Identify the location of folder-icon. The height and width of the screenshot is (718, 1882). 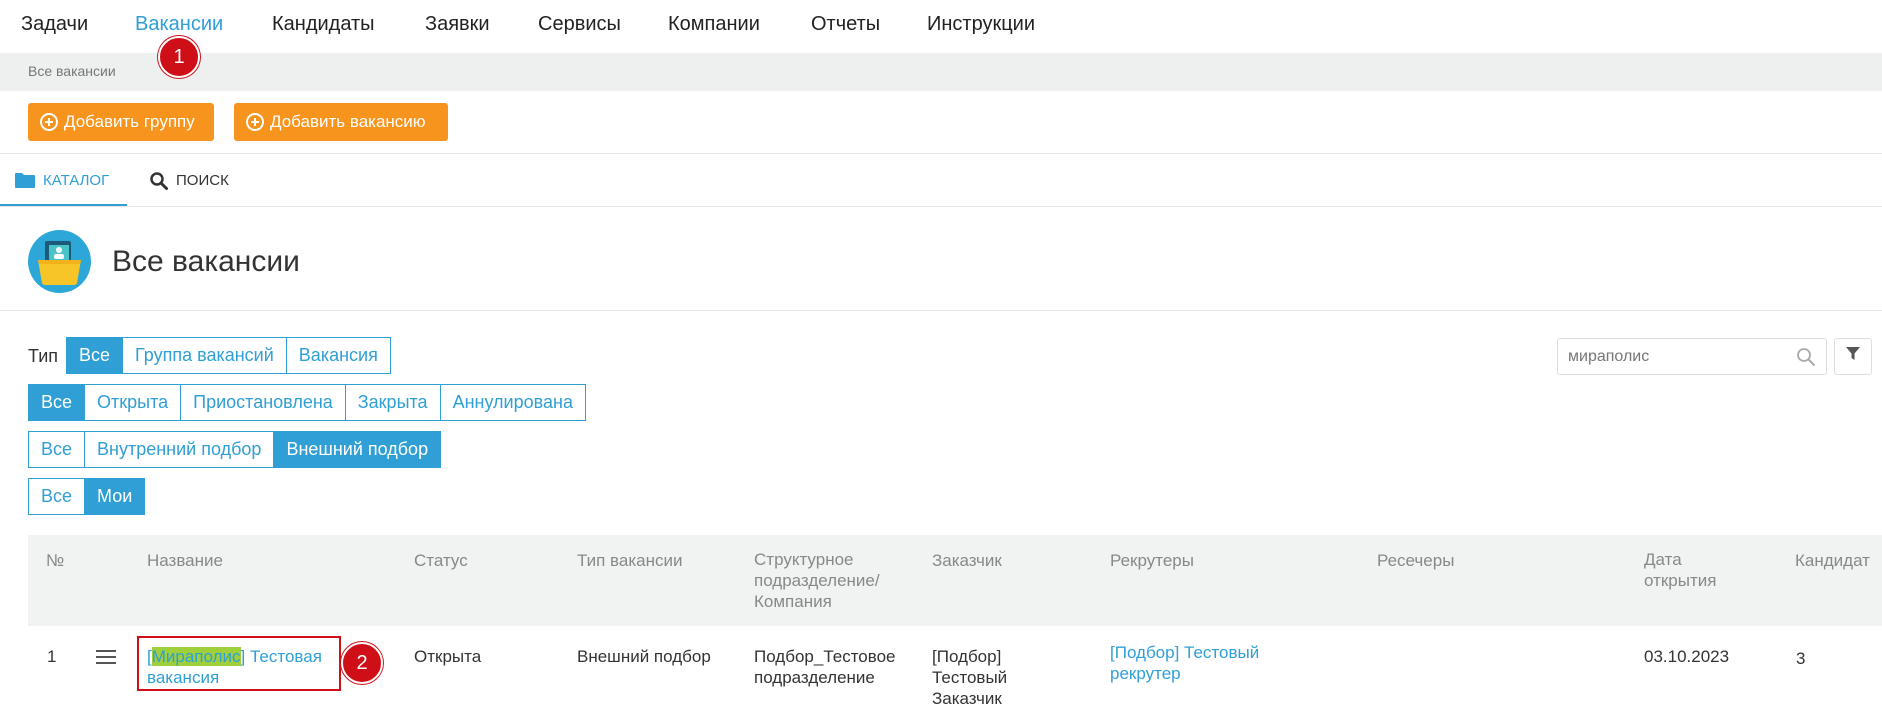
(25, 181).